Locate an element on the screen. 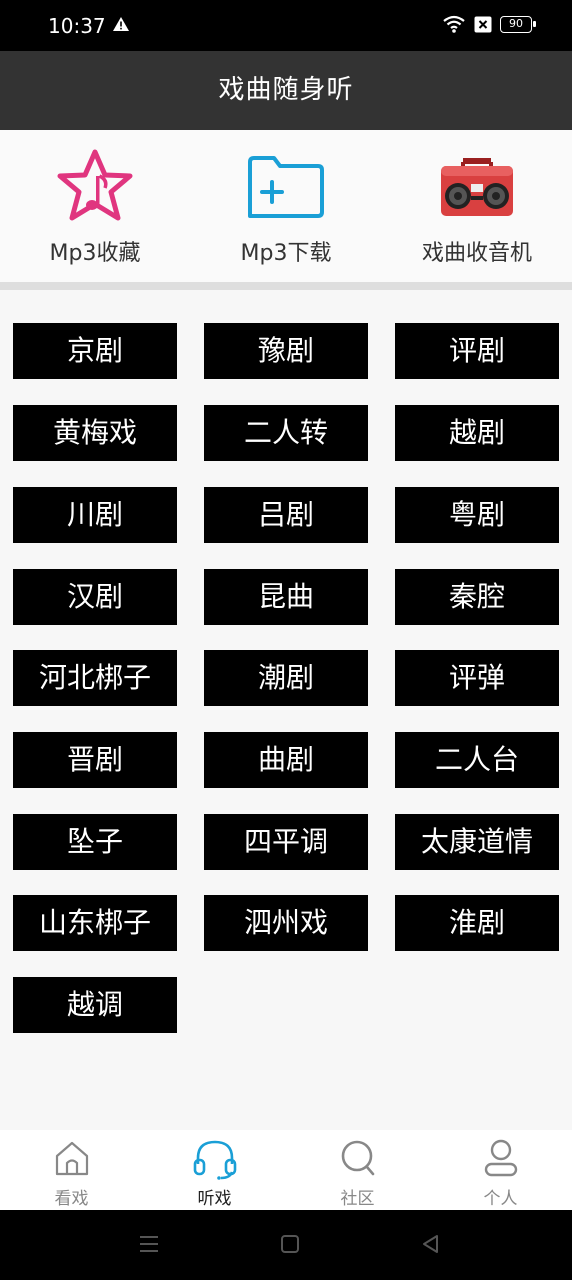 This screenshot has width=572, height=1280. genre-button: 越剧 is located at coordinates (477, 433).